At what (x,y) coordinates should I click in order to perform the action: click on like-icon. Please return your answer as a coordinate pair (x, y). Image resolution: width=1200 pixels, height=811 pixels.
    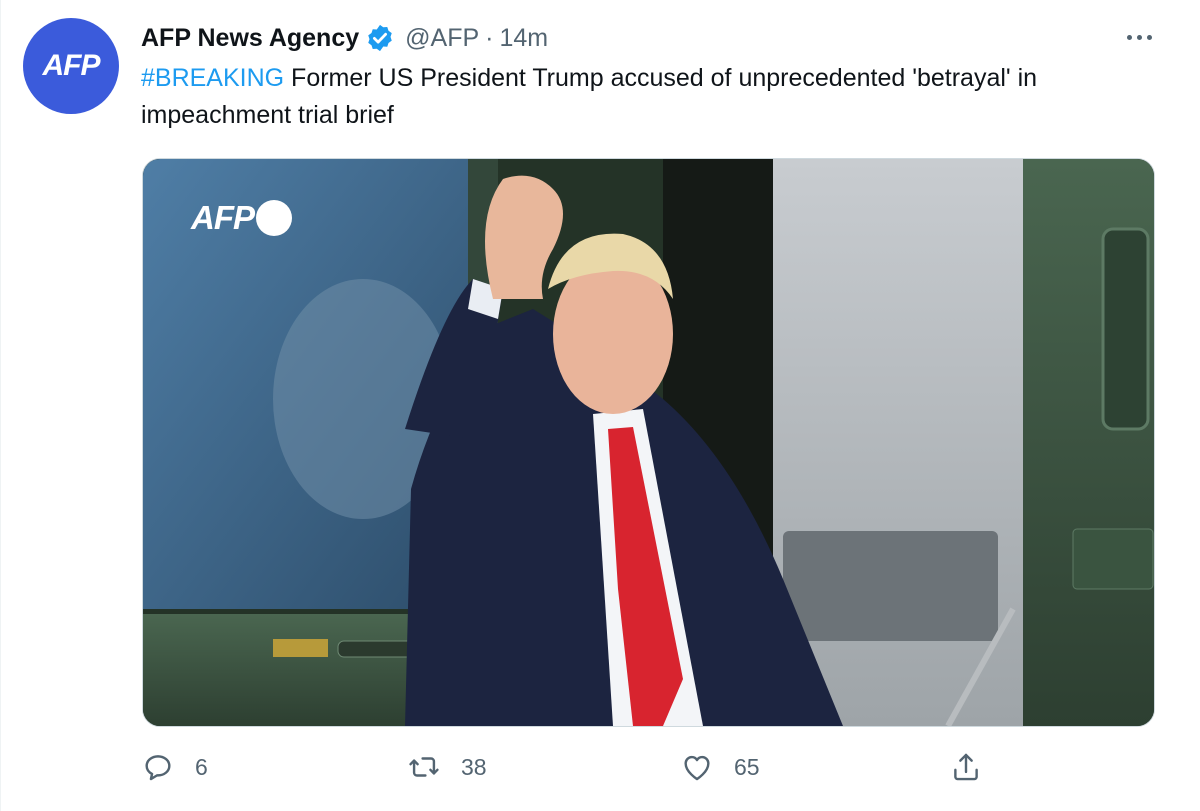
    Looking at the image, I should click on (697, 768).